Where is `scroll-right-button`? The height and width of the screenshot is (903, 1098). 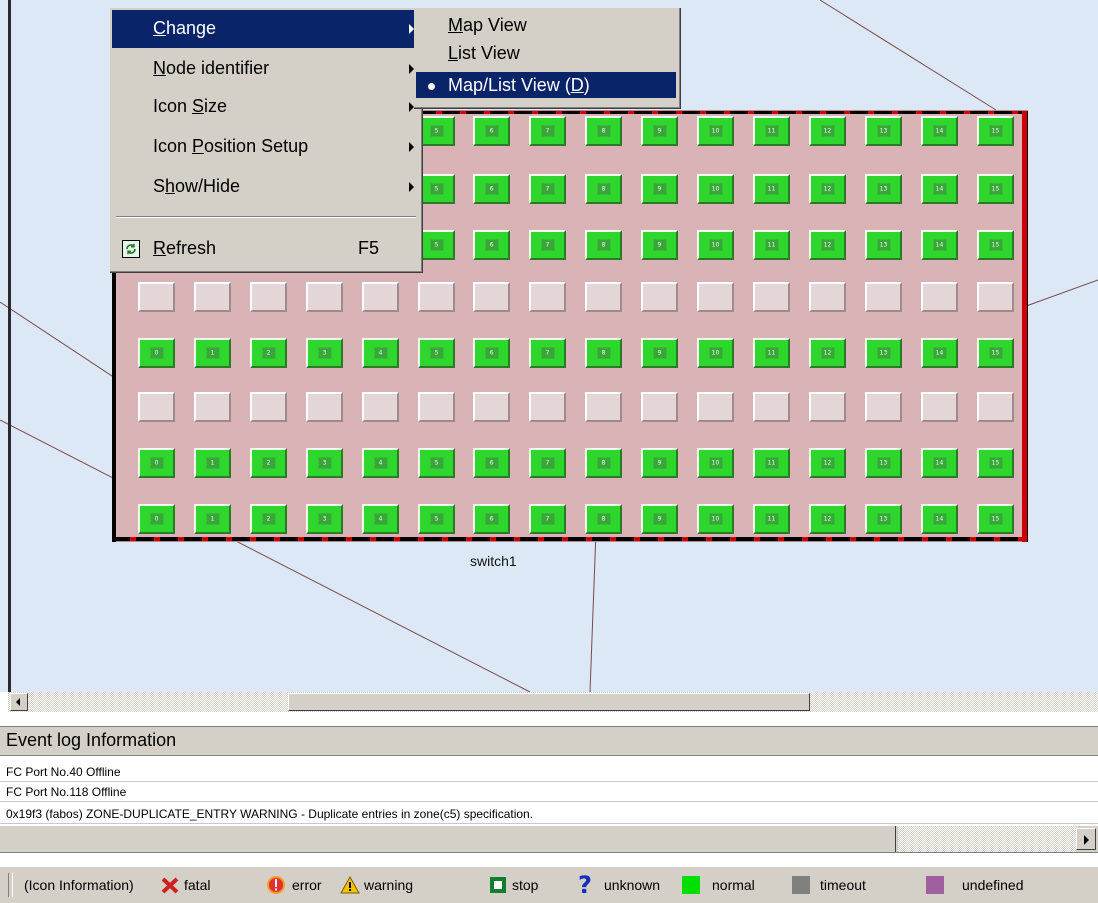
scroll-right-button is located at coordinates (1086, 839).